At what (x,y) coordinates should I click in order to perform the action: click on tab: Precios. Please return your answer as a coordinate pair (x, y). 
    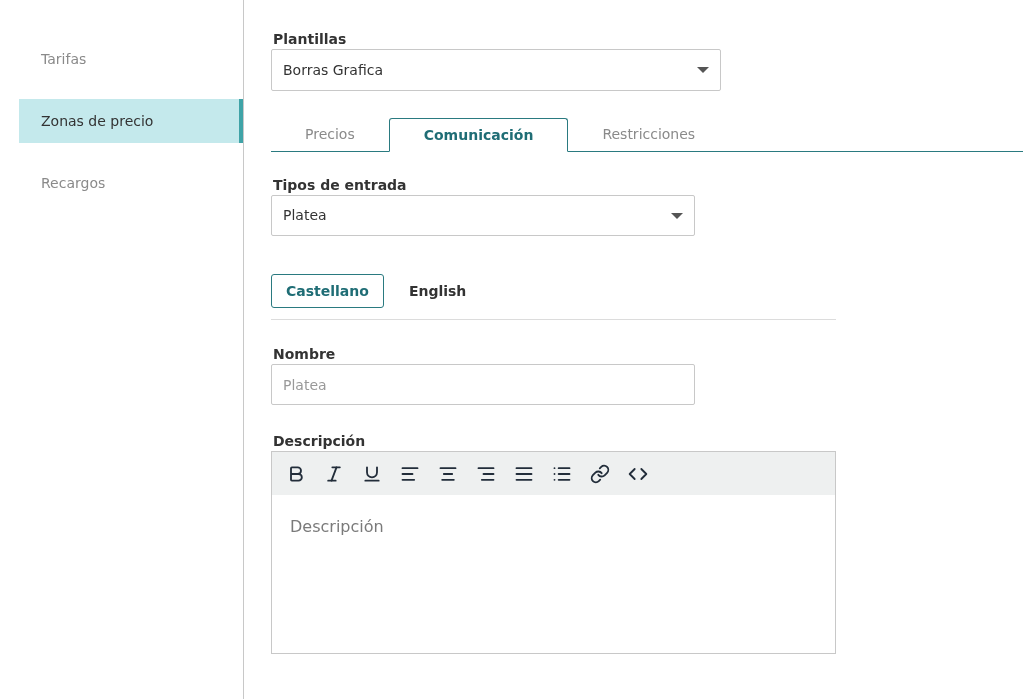
    Looking at the image, I should click on (330, 134).